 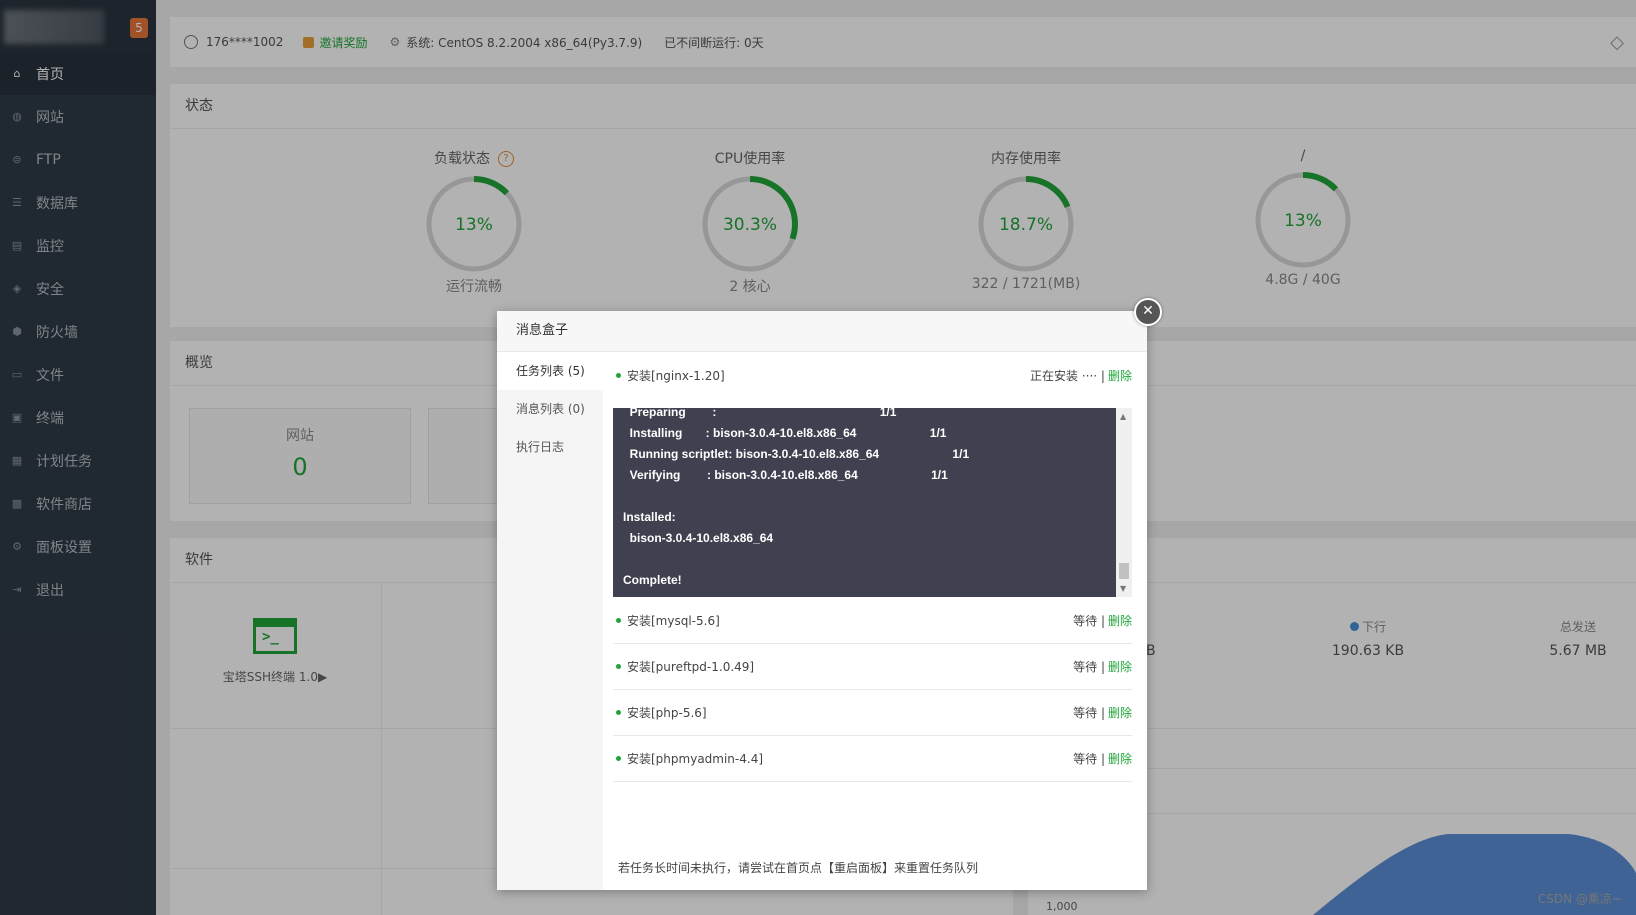 I want to click on task-name: 安装[nginx-1.20], so click(x=676, y=375).